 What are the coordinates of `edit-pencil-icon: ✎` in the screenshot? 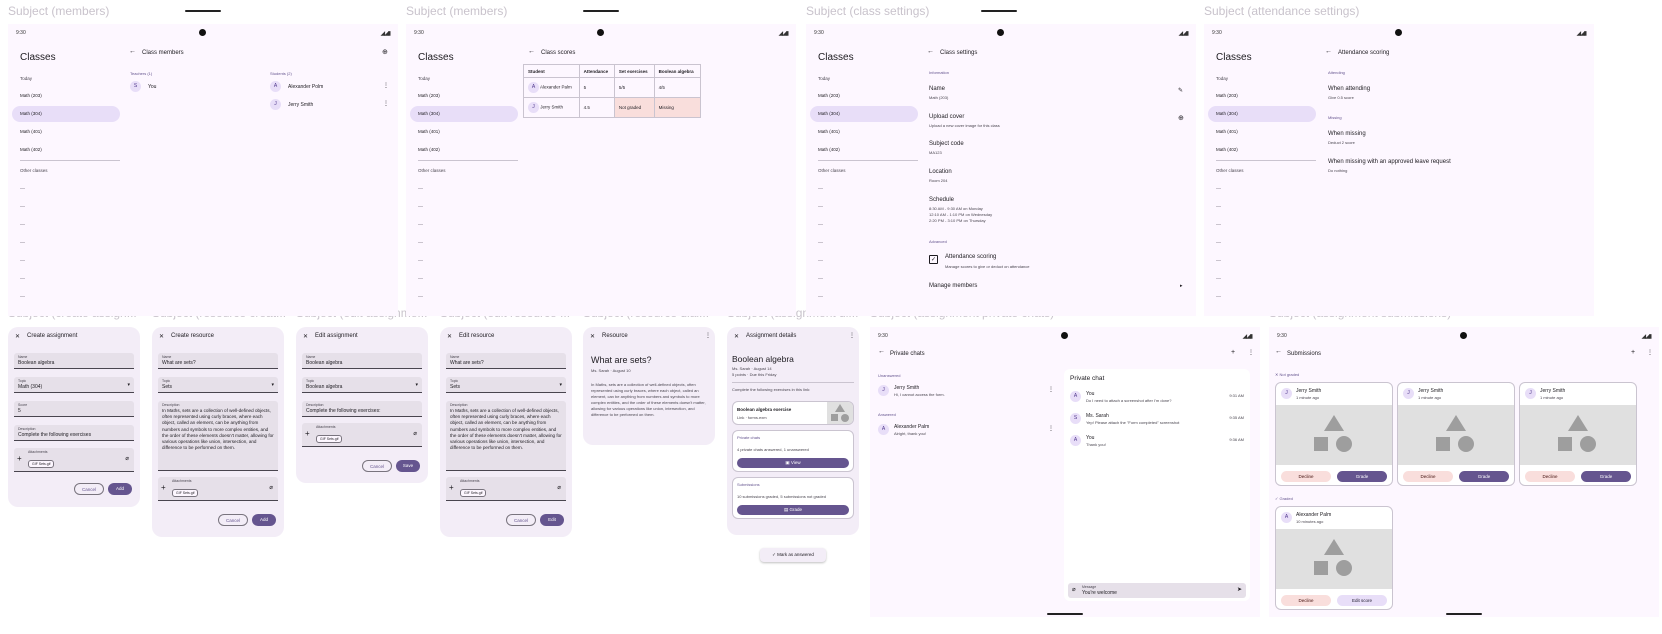 It's located at (1180, 90).